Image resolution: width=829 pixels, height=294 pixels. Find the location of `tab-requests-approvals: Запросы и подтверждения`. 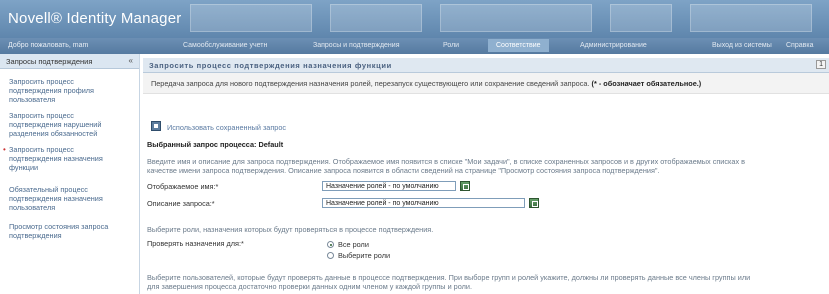

tab-requests-approvals: Запросы и подтверждения is located at coordinates (356, 45).